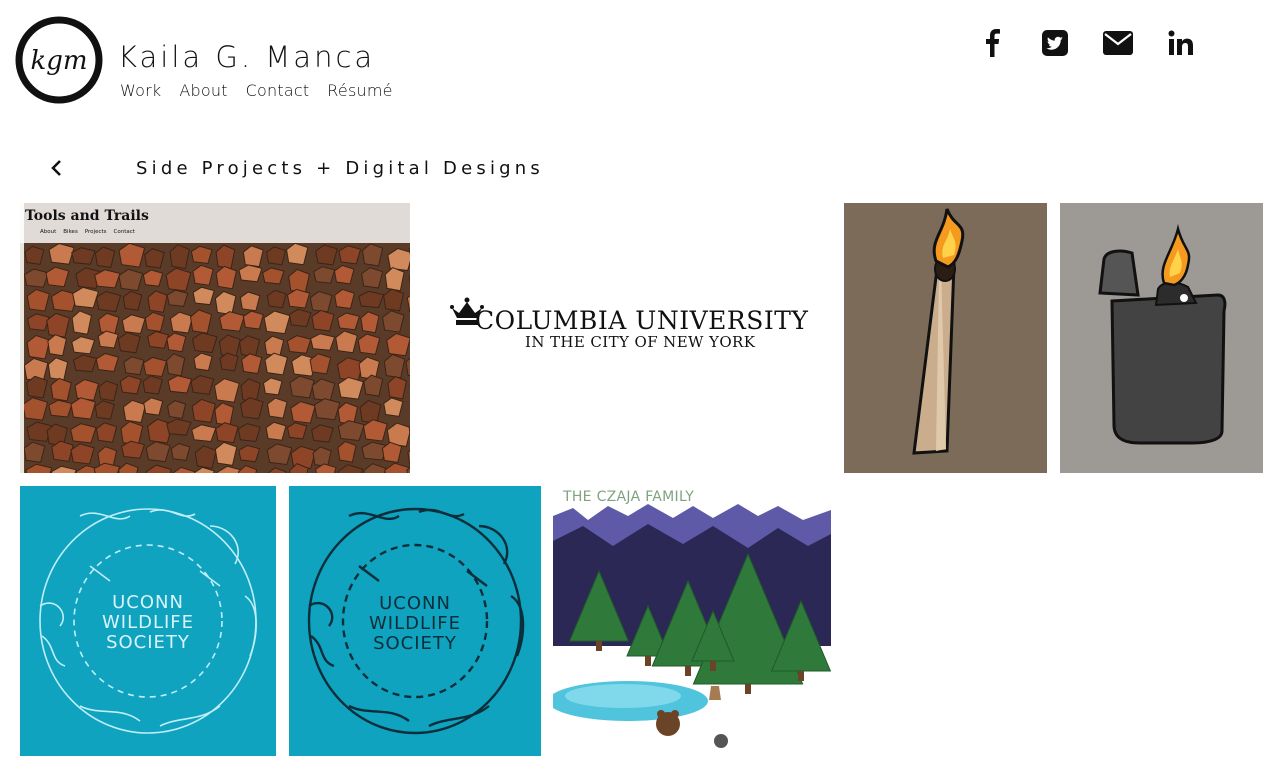  I want to click on facebook-icon, so click(991, 43).